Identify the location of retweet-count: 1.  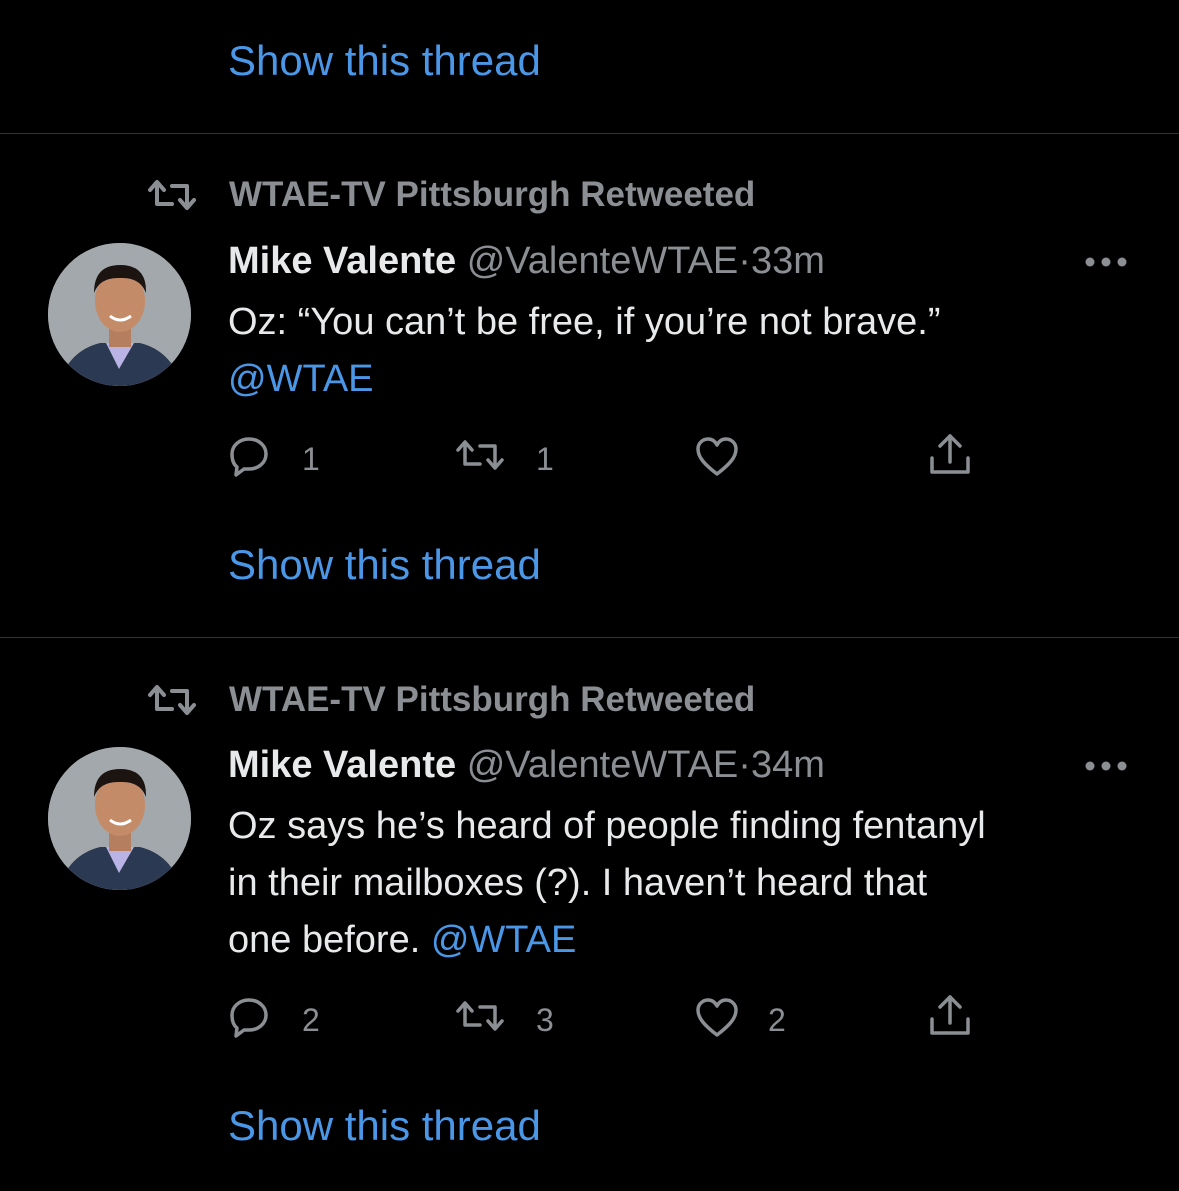
(545, 459).